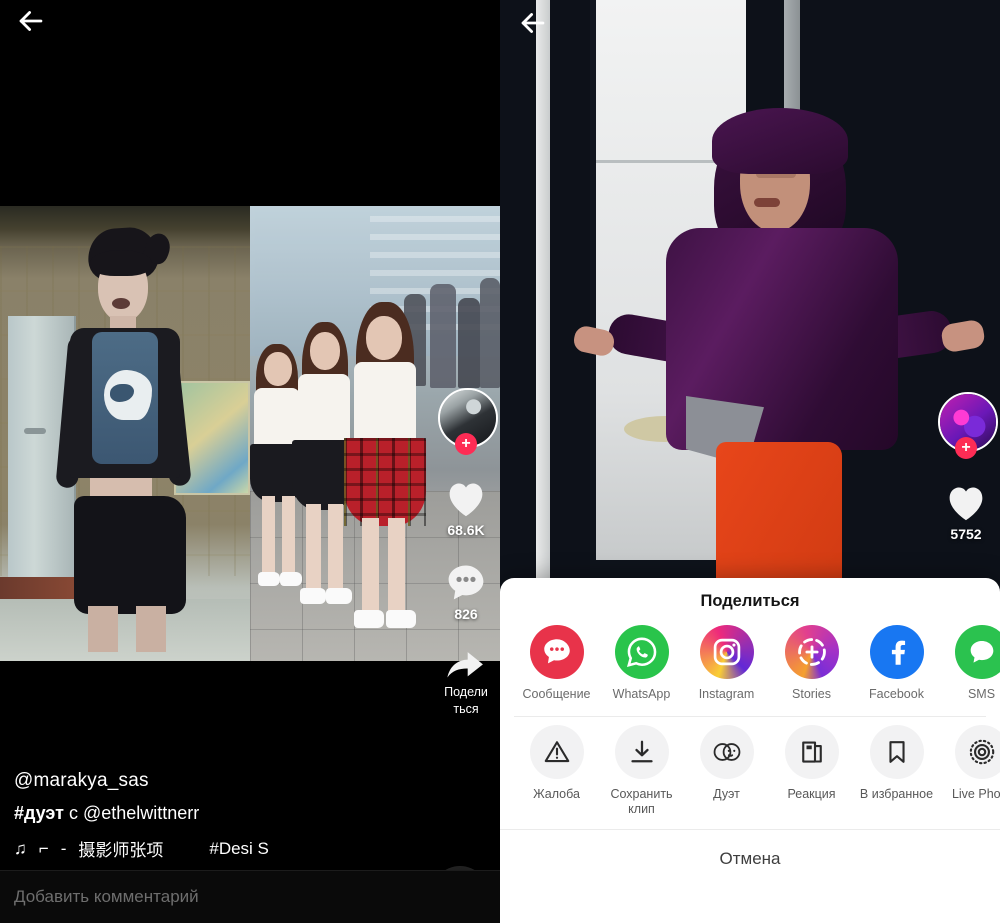  What do you see at coordinates (466, 614) in the screenshot?
I see `comment-count: 826` at bounding box center [466, 614].